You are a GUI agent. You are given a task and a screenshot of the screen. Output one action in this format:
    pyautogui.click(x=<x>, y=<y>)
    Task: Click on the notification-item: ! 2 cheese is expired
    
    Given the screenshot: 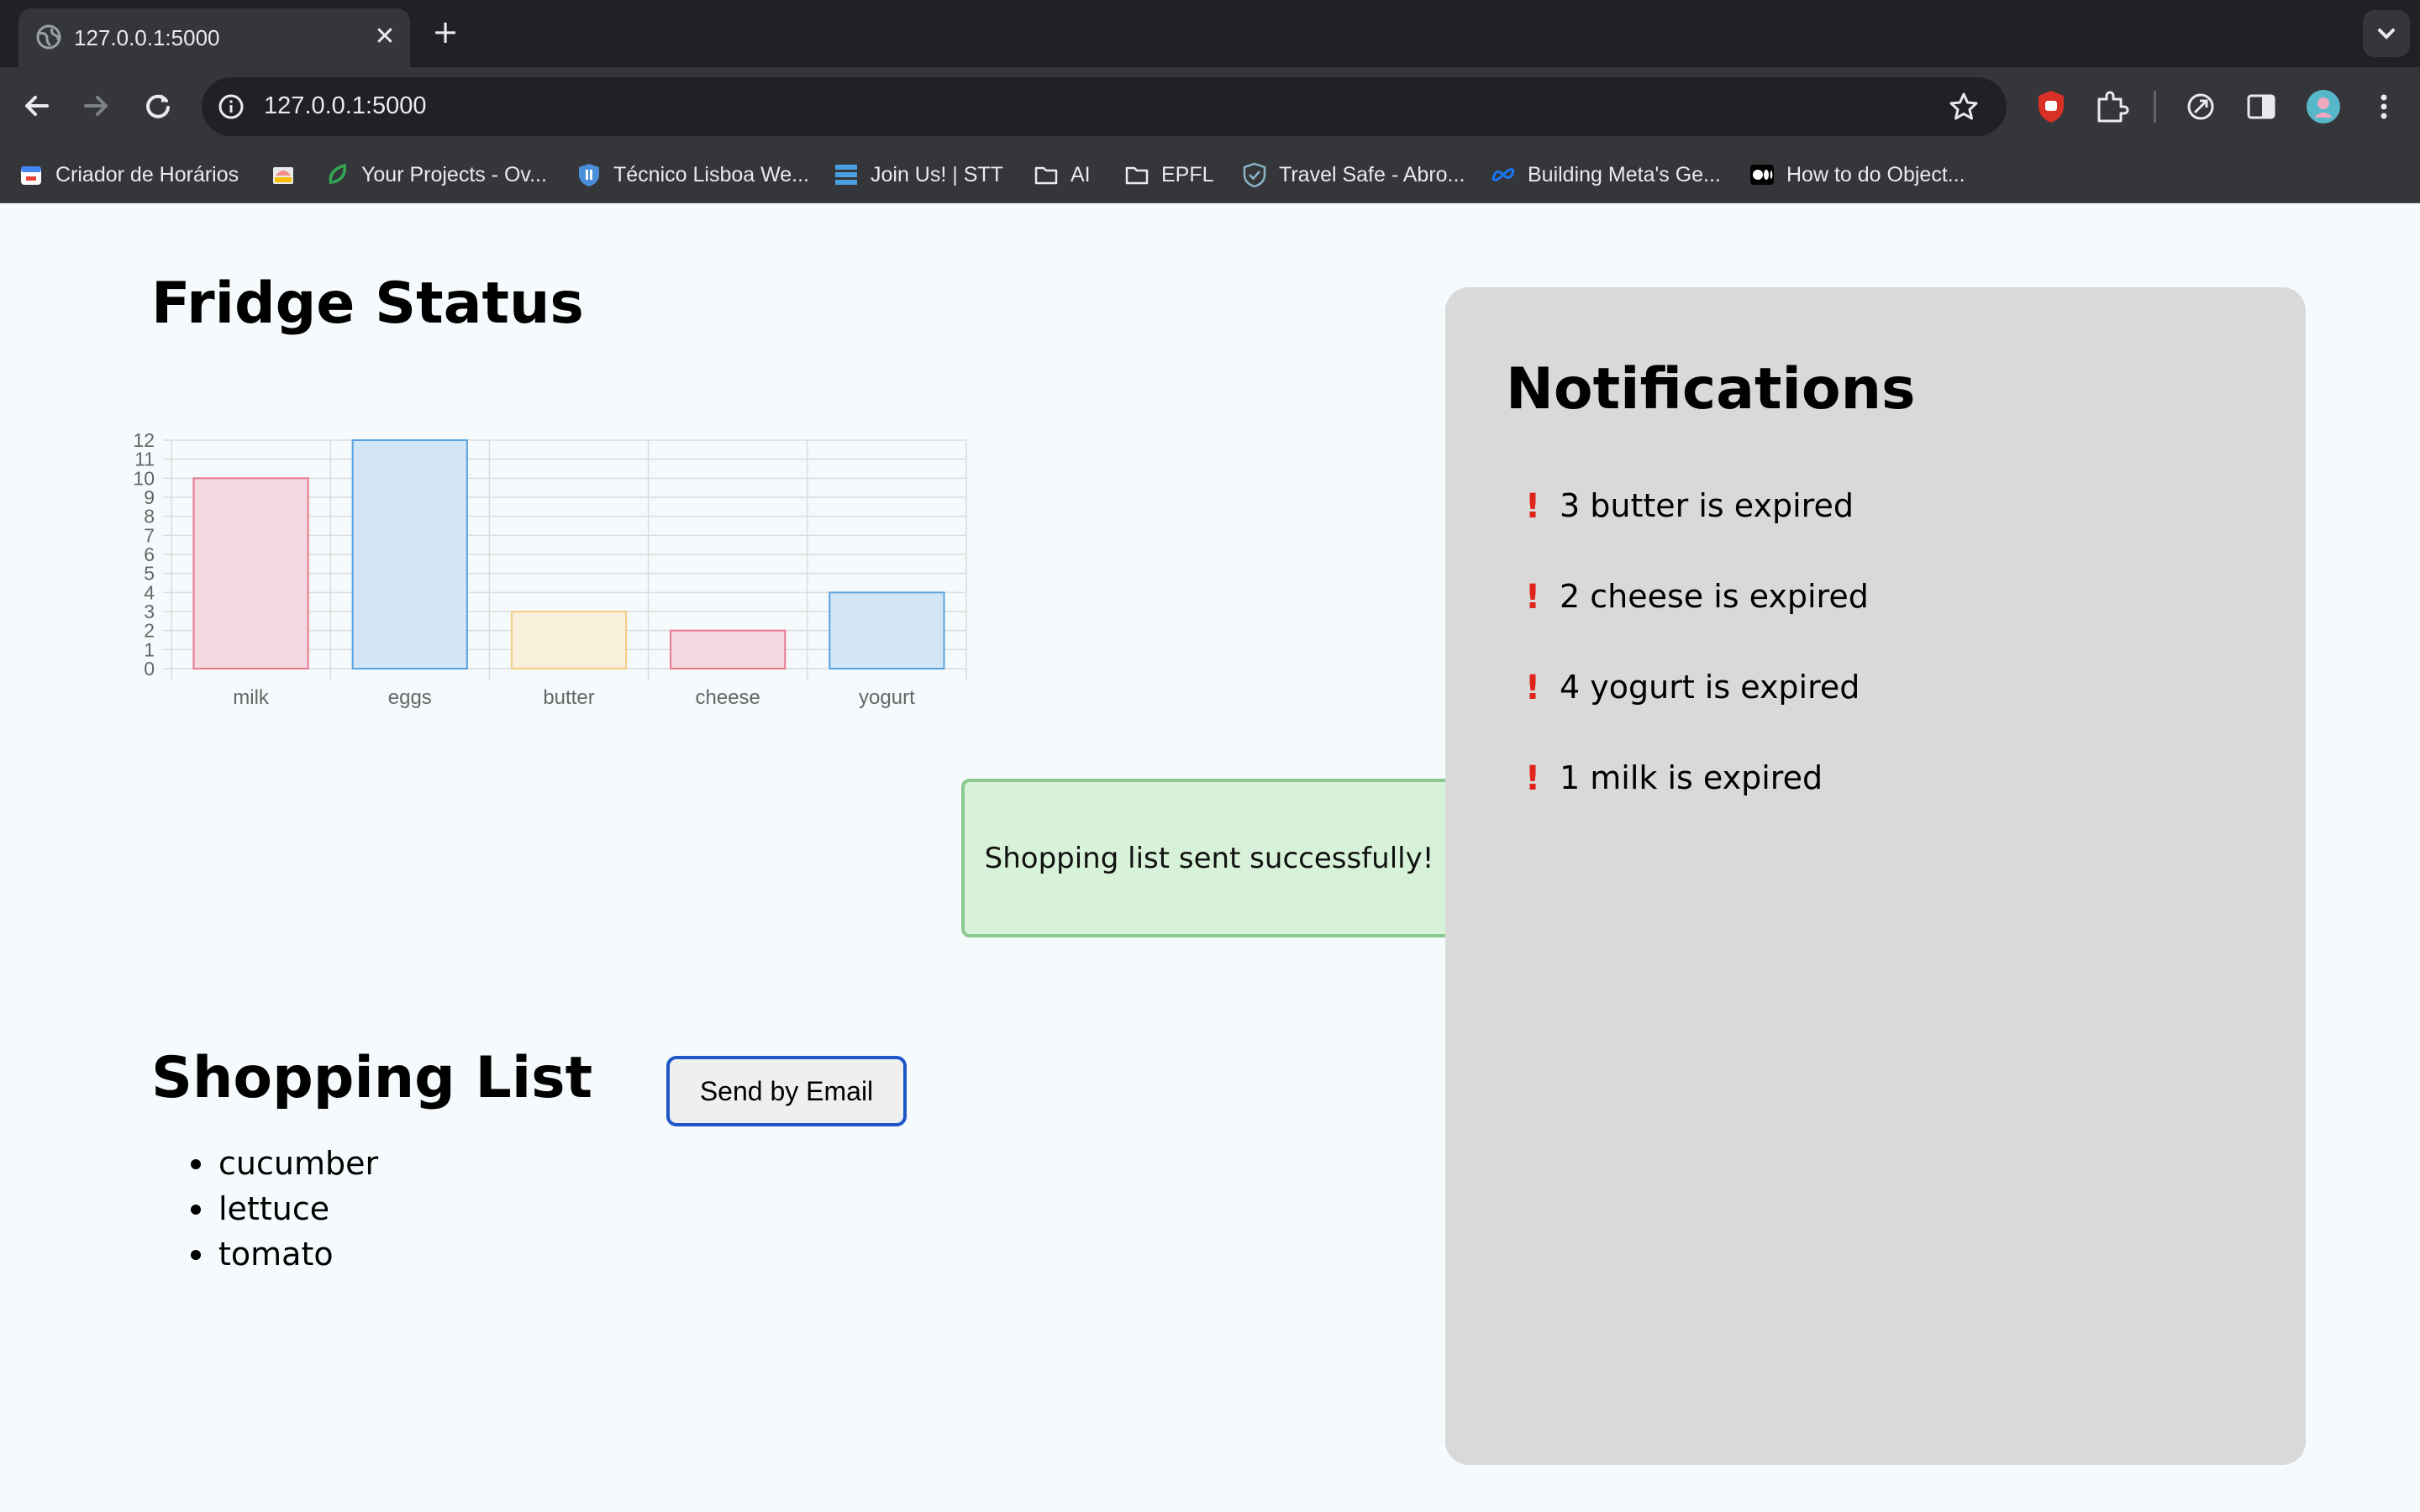 What is the action you would take?
    pyautogui.click(x=1693, y=623)
    